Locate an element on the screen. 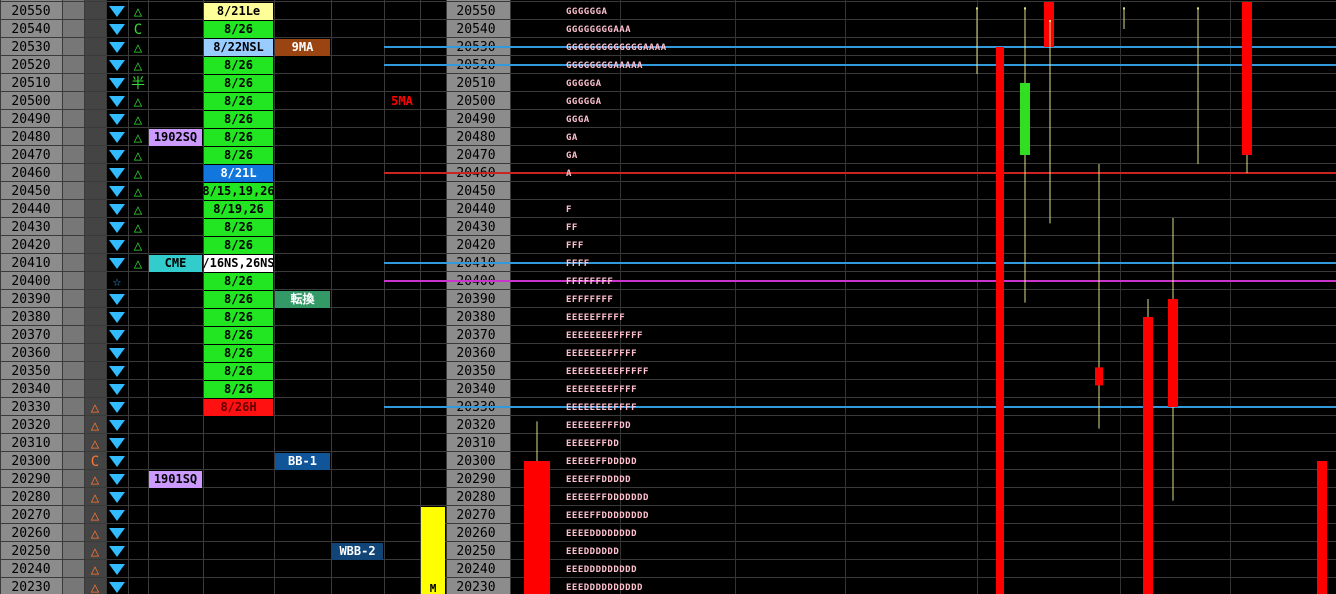  green-marker: 半 is located at coordinates (138, 84).